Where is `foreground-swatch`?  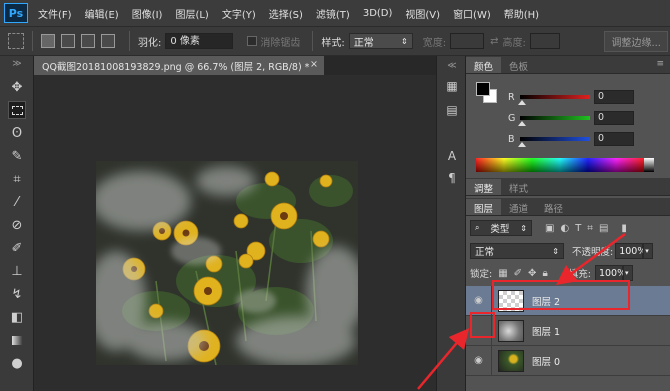
foreground-swatch is located at coordinates (483, 89).